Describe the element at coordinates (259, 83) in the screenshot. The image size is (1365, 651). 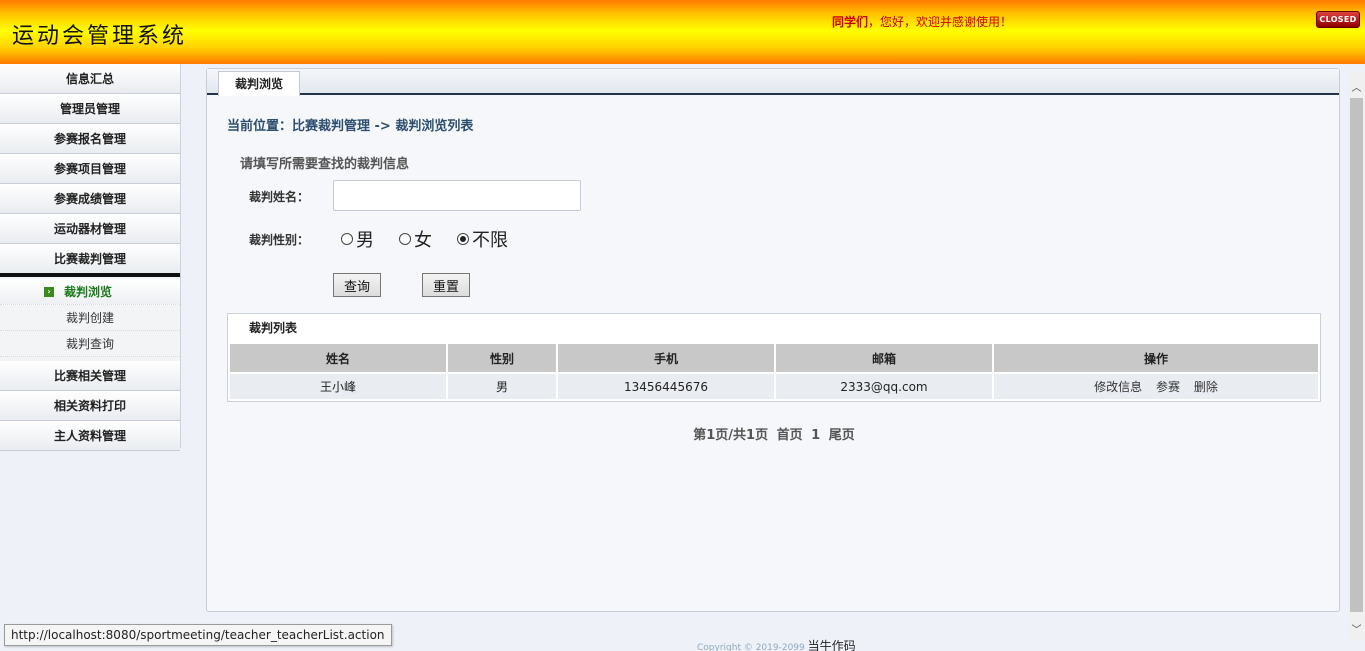
I see `tab-referee-browse: 裁判浏览` at that location.